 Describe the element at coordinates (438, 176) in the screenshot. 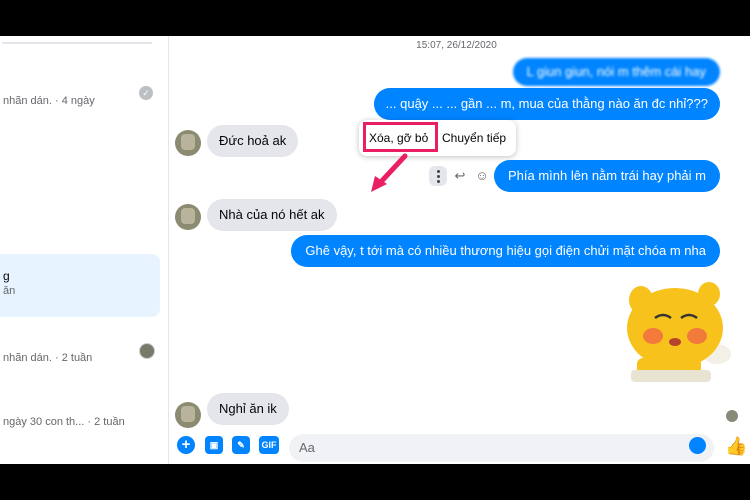

I see `more-icon` at that location.